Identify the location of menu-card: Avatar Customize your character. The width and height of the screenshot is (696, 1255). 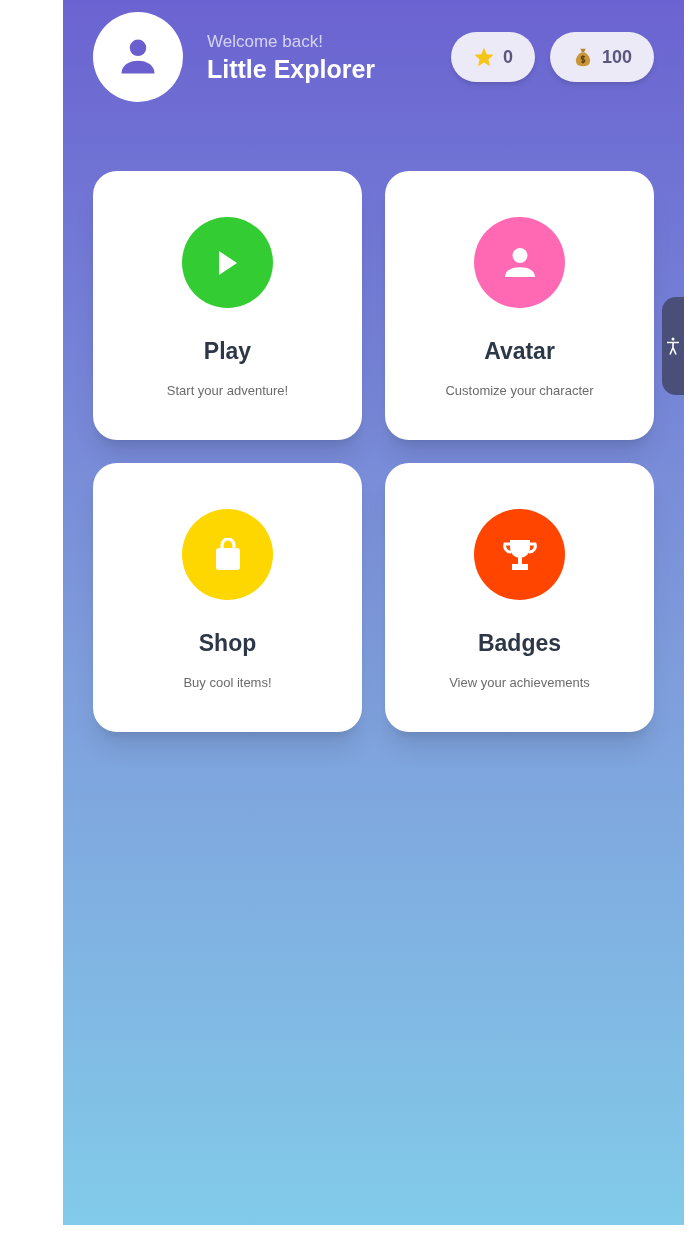
(519, 305).